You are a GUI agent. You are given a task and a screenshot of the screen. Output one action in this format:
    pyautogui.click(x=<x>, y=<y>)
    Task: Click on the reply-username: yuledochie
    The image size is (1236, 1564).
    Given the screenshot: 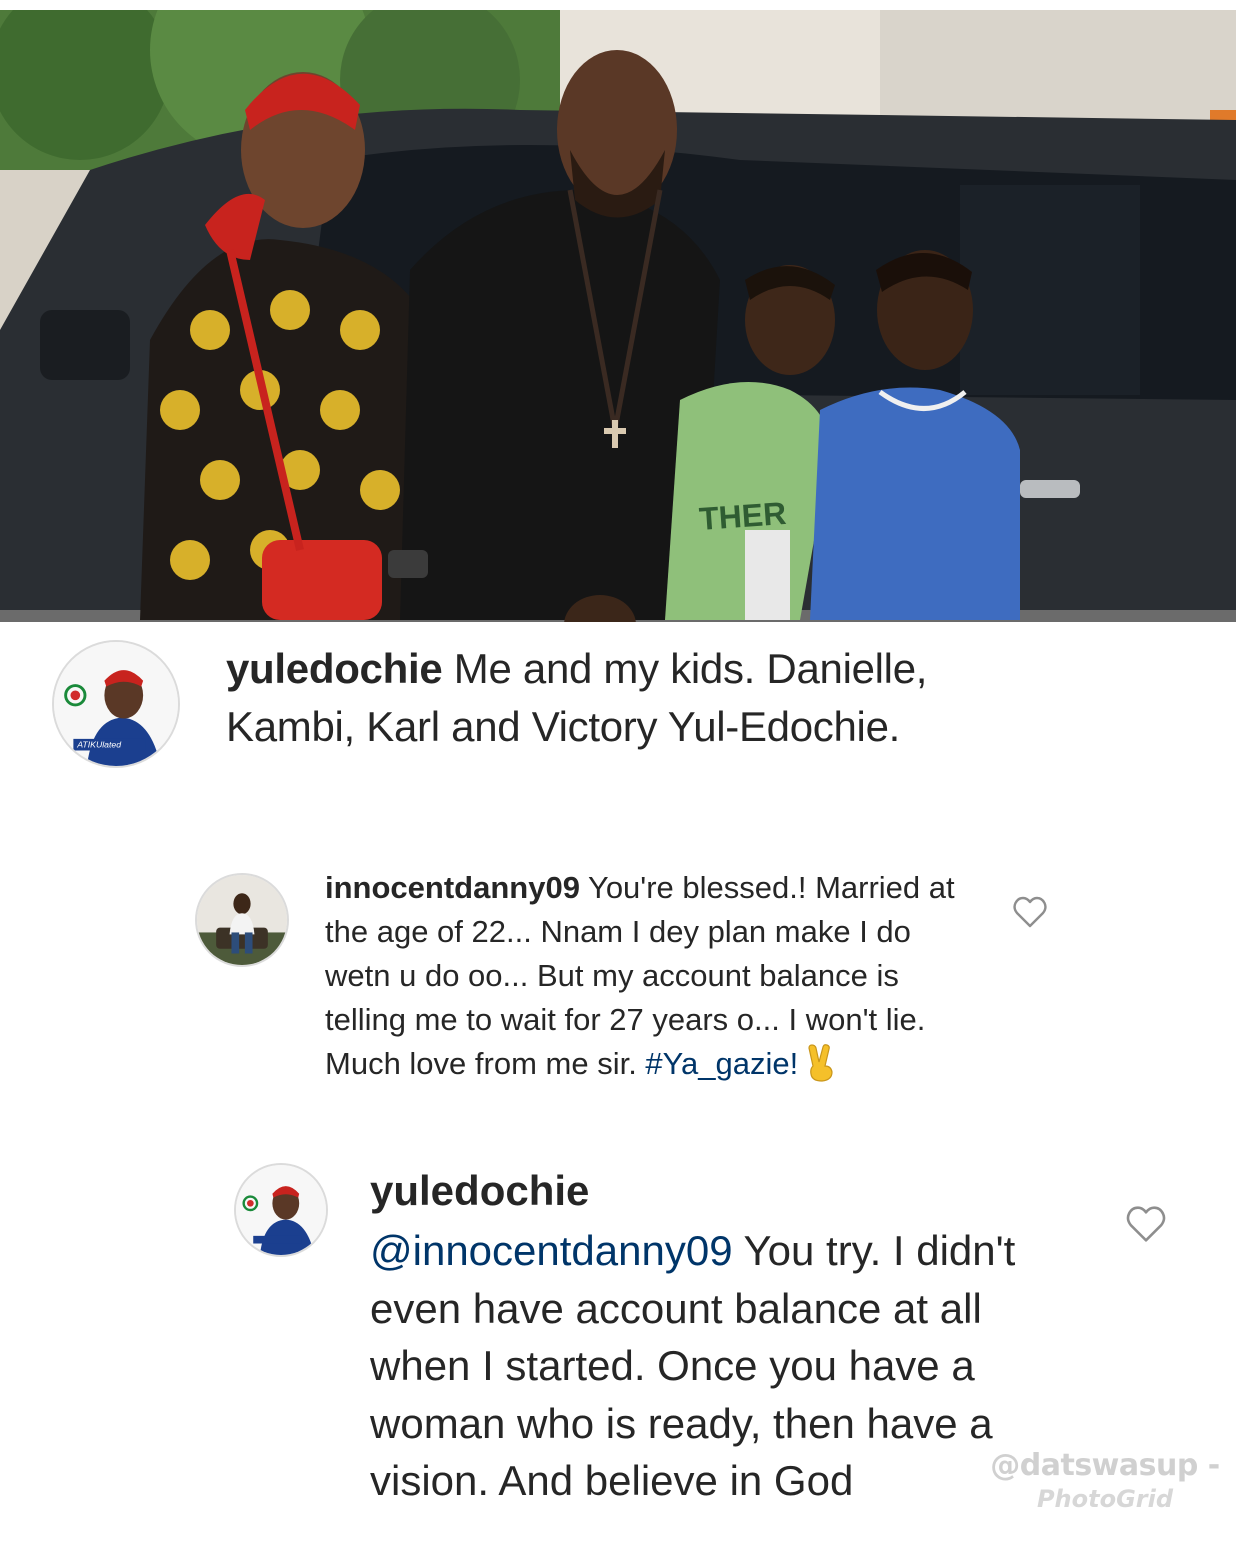 What is the action you would take?
    pyautogui.click(x=479, y=1191)
    